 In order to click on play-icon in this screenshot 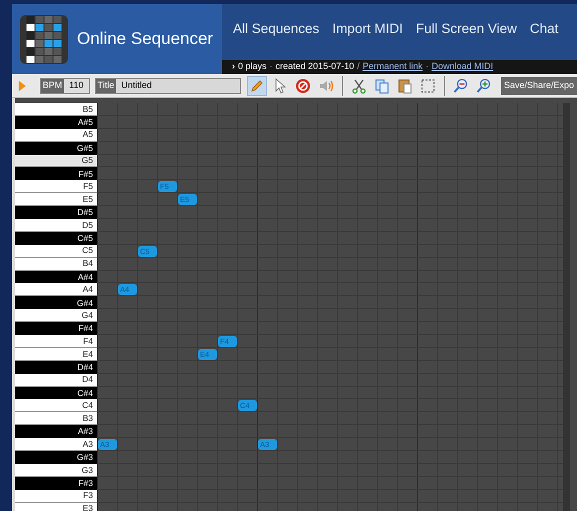, I will do `click(22, 85)`.